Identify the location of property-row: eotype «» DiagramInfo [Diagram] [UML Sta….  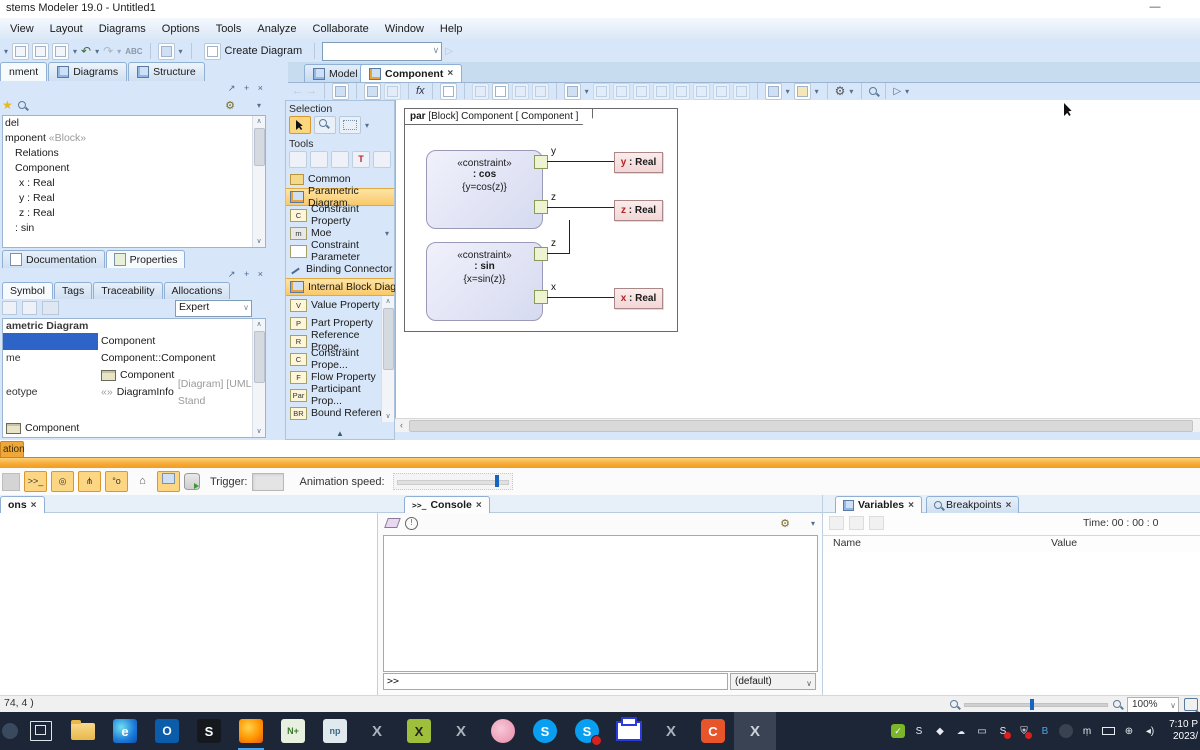
(134, 392).